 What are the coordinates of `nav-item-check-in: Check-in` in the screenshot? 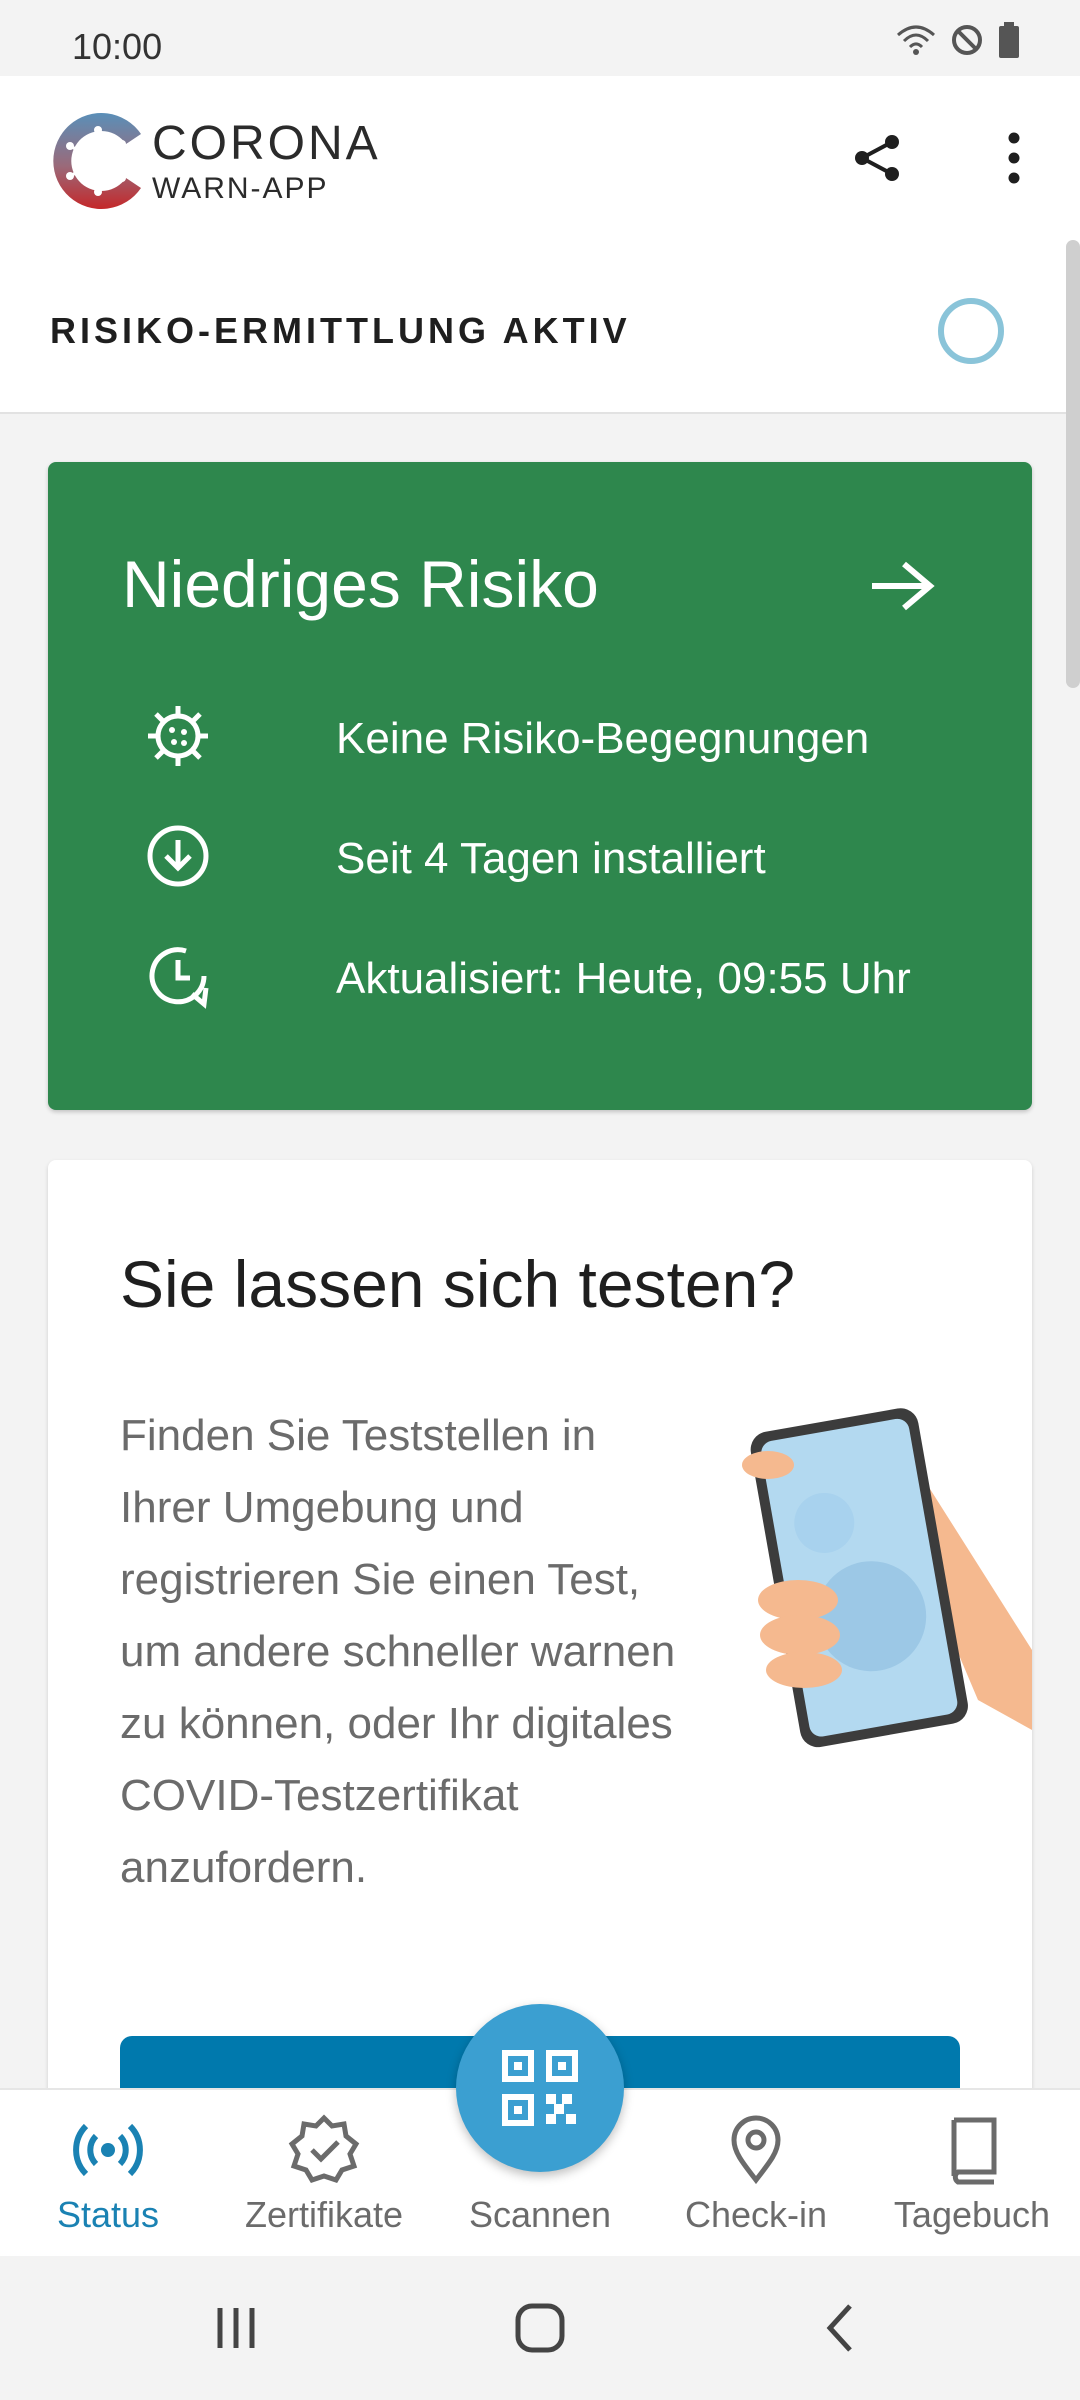 It's located at (756, 2174).